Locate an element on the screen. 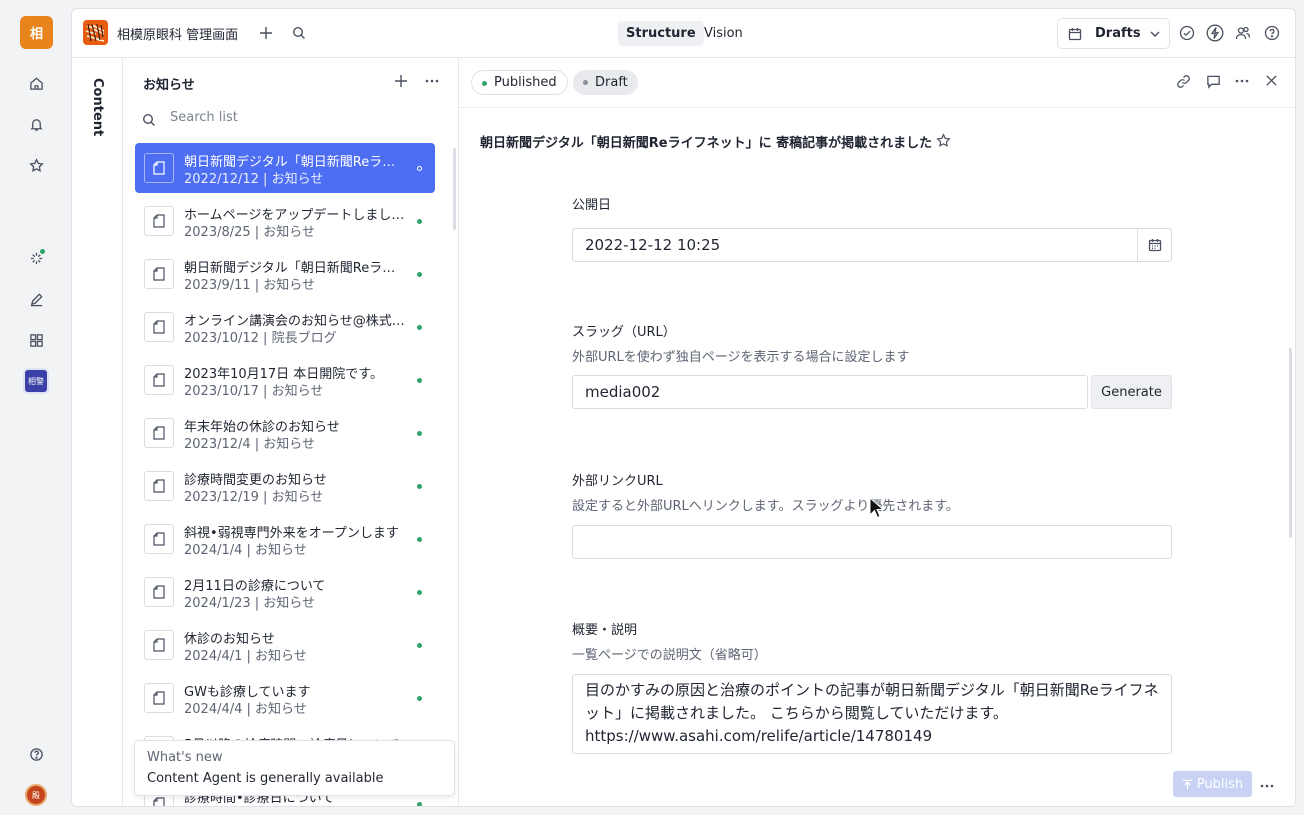 The image size is (1304, 815). list-scrollbar is located at coordinates (454, 189).